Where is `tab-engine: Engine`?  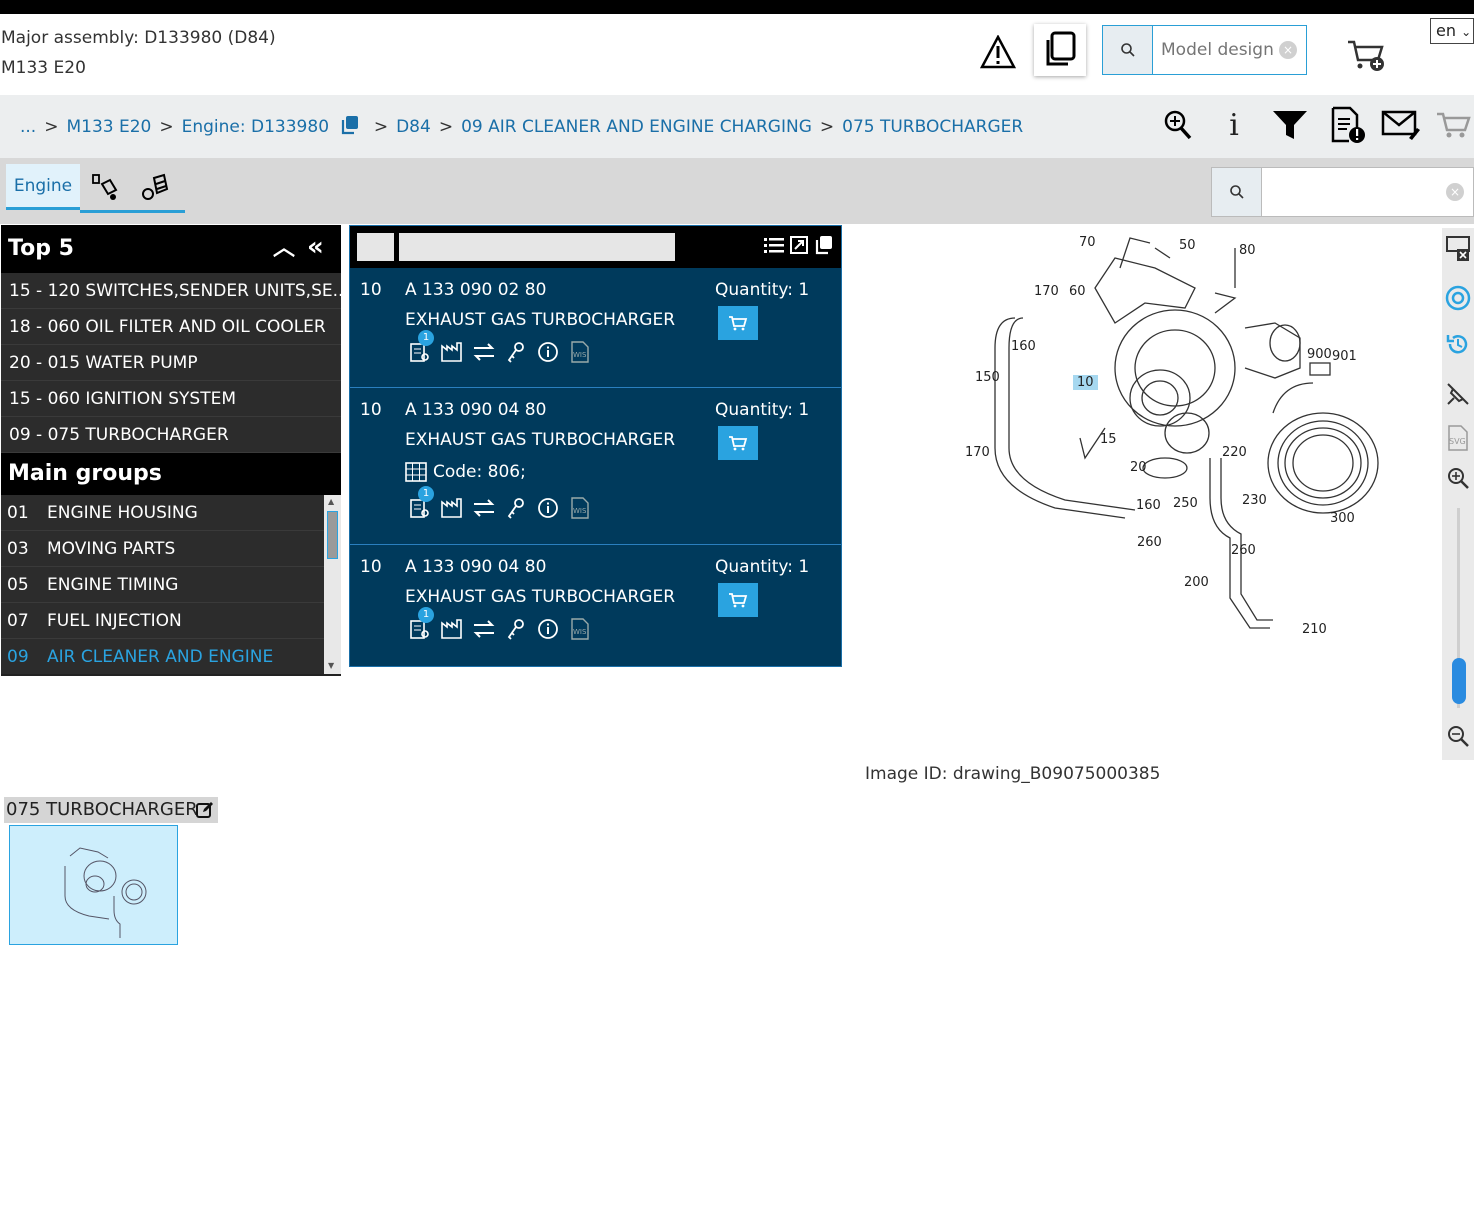 tab-engine: Engine is located at coordinates (43, 187).